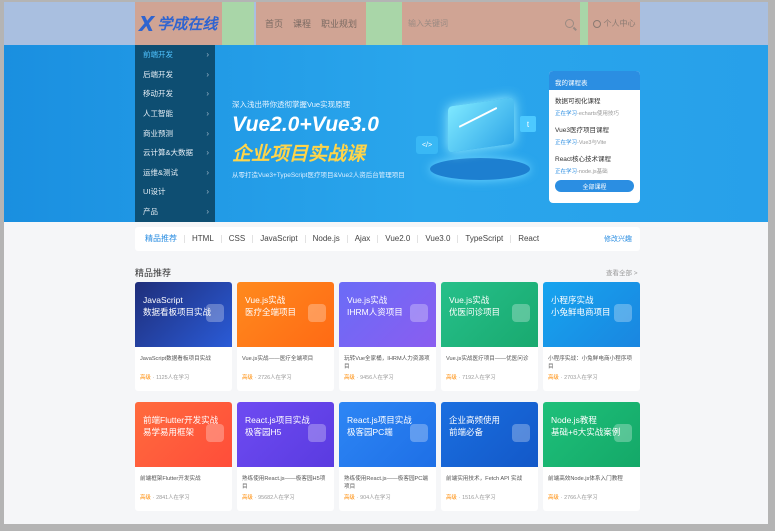 Image resolution: width=775 pixels, height=531 pixels. I want to click on course-title: Vue.js实战医疗项目——优医问诊, so click(489, 360).